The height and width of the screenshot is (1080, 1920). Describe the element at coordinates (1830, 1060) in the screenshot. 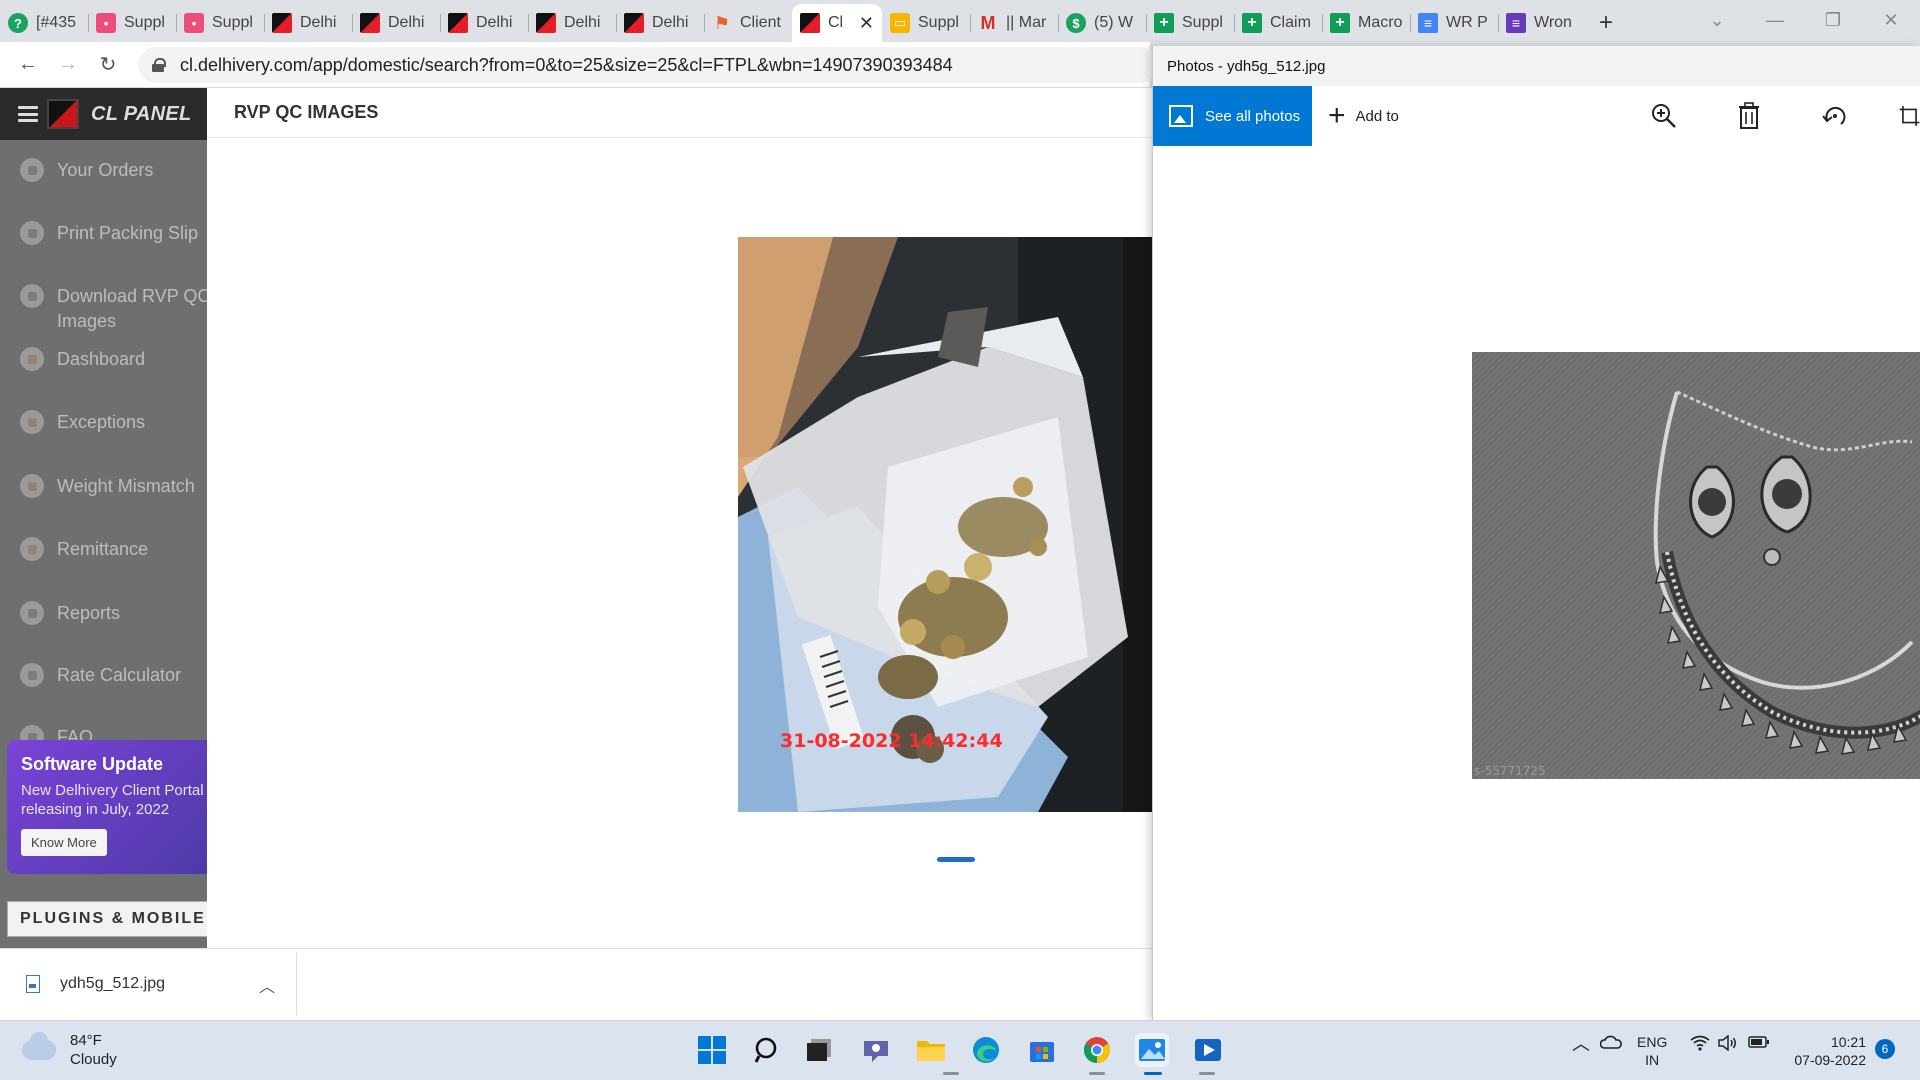

I see `clock-date: 07-09-2022` at that location.